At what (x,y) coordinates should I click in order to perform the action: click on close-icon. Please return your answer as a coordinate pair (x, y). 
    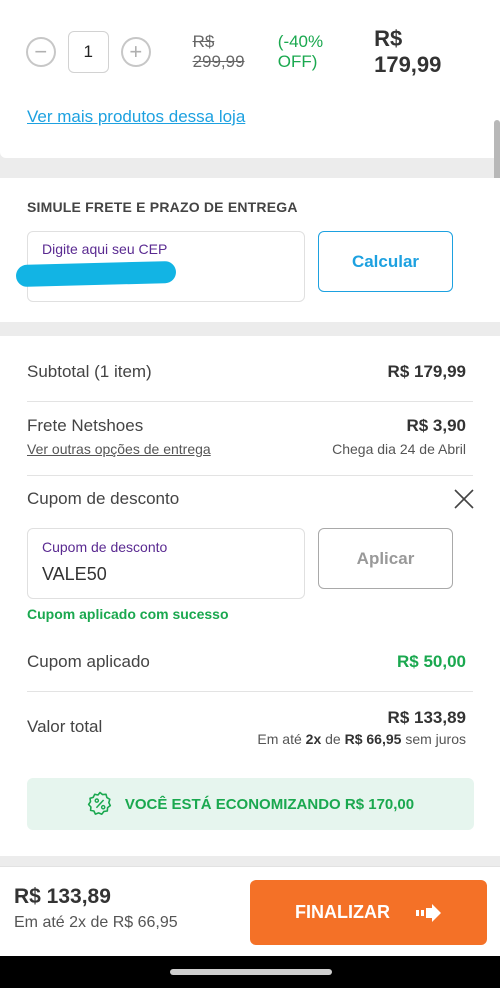
    Looking at the image, I should click on (464, 499).